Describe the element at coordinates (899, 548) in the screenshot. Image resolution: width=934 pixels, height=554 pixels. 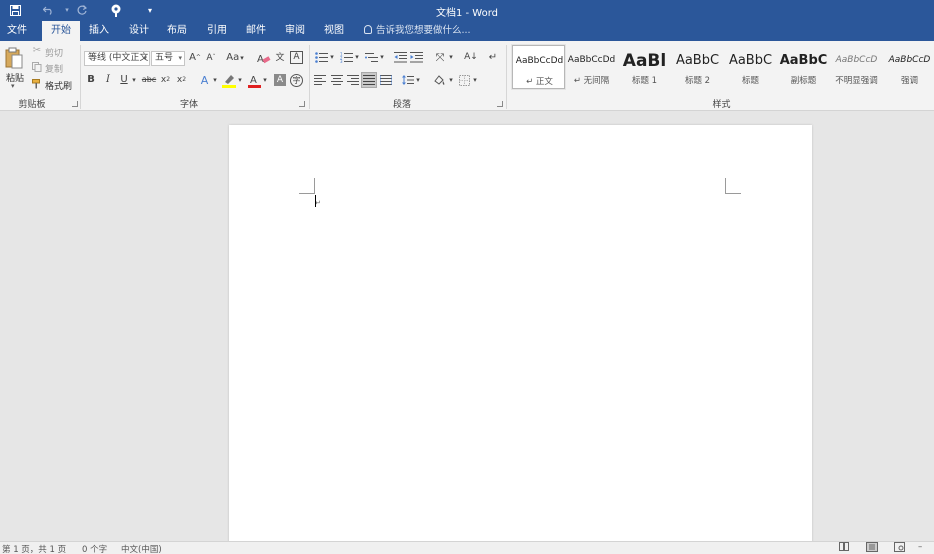
I see `web-layout-icon` at that location.